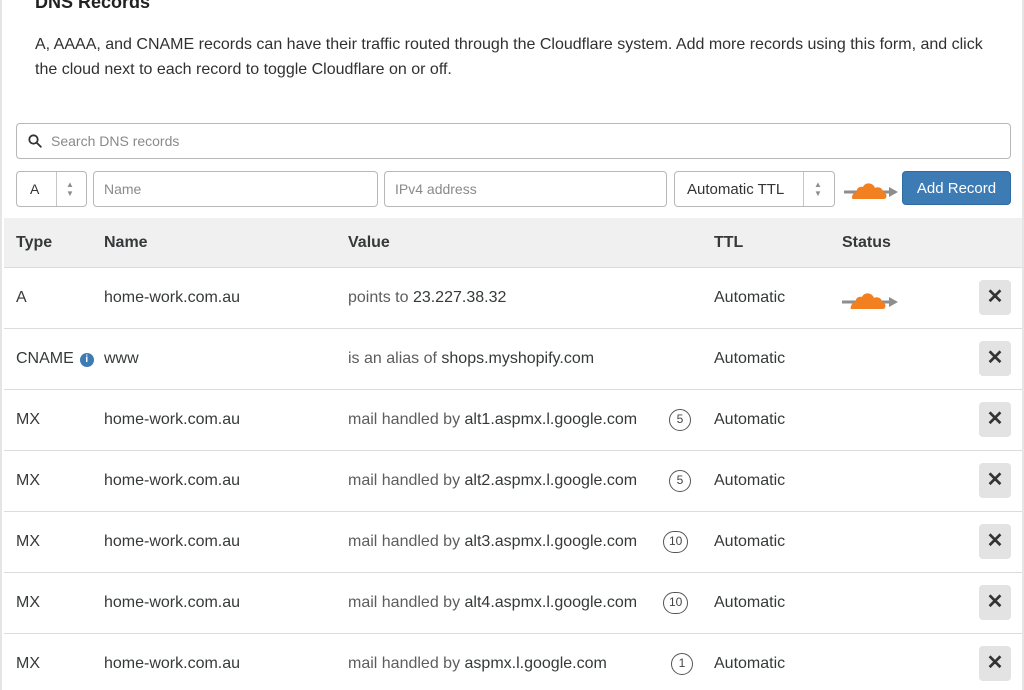  What do you see at coordinates (551, 419) in the screenshot?
I see `value-target: alt1.aspmx.l.google.com` at bounding box center [551, 419].